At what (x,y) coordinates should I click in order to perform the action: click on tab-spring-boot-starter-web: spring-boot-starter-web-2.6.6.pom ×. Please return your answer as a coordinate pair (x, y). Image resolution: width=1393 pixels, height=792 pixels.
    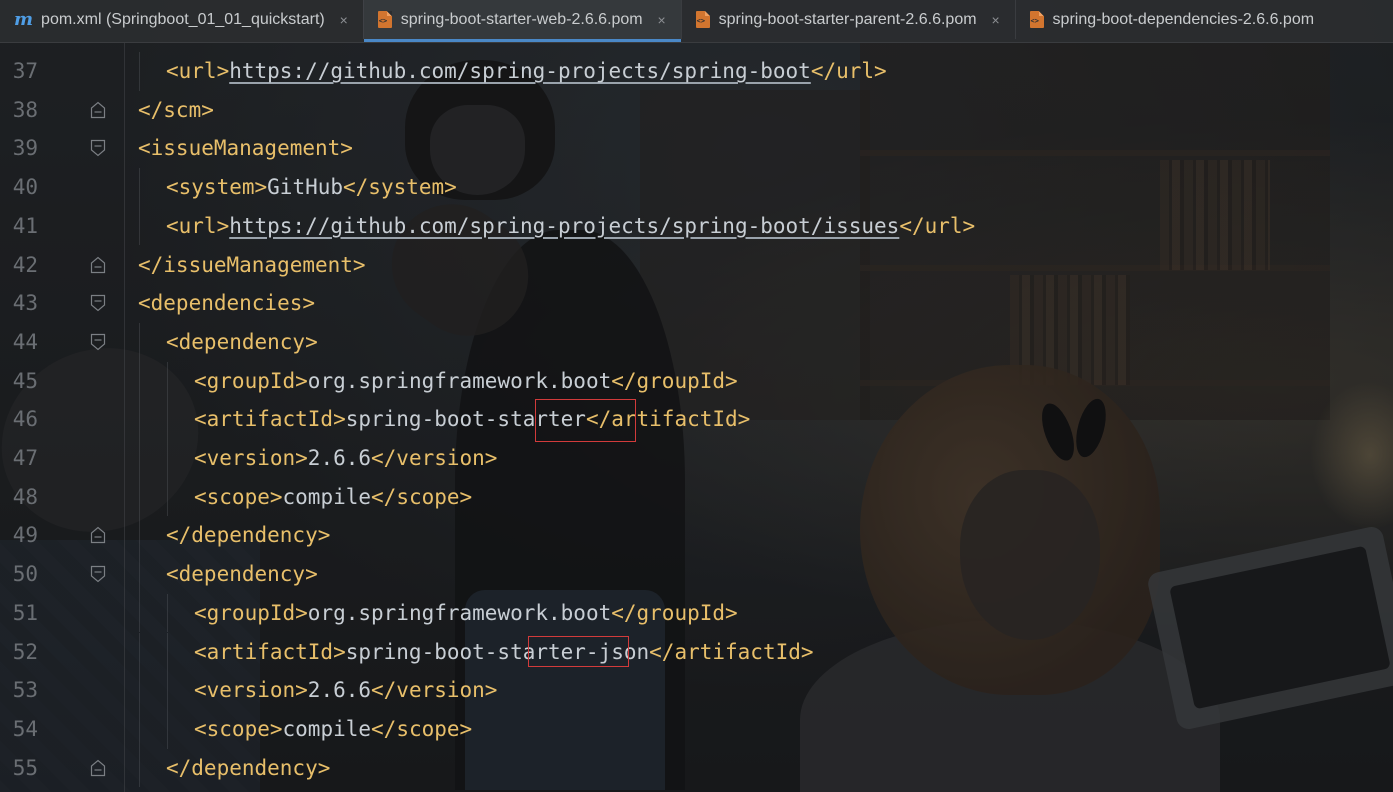
    Looking at the image, I should click on (521, 21).